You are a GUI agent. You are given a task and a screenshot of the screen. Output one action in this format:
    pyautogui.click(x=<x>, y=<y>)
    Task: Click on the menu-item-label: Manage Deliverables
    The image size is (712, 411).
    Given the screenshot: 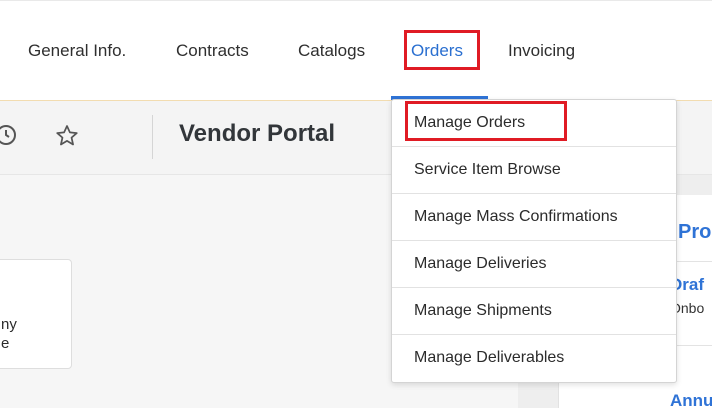 What is the action you would take?
    pyautogui.click(x=489, y=357)
    